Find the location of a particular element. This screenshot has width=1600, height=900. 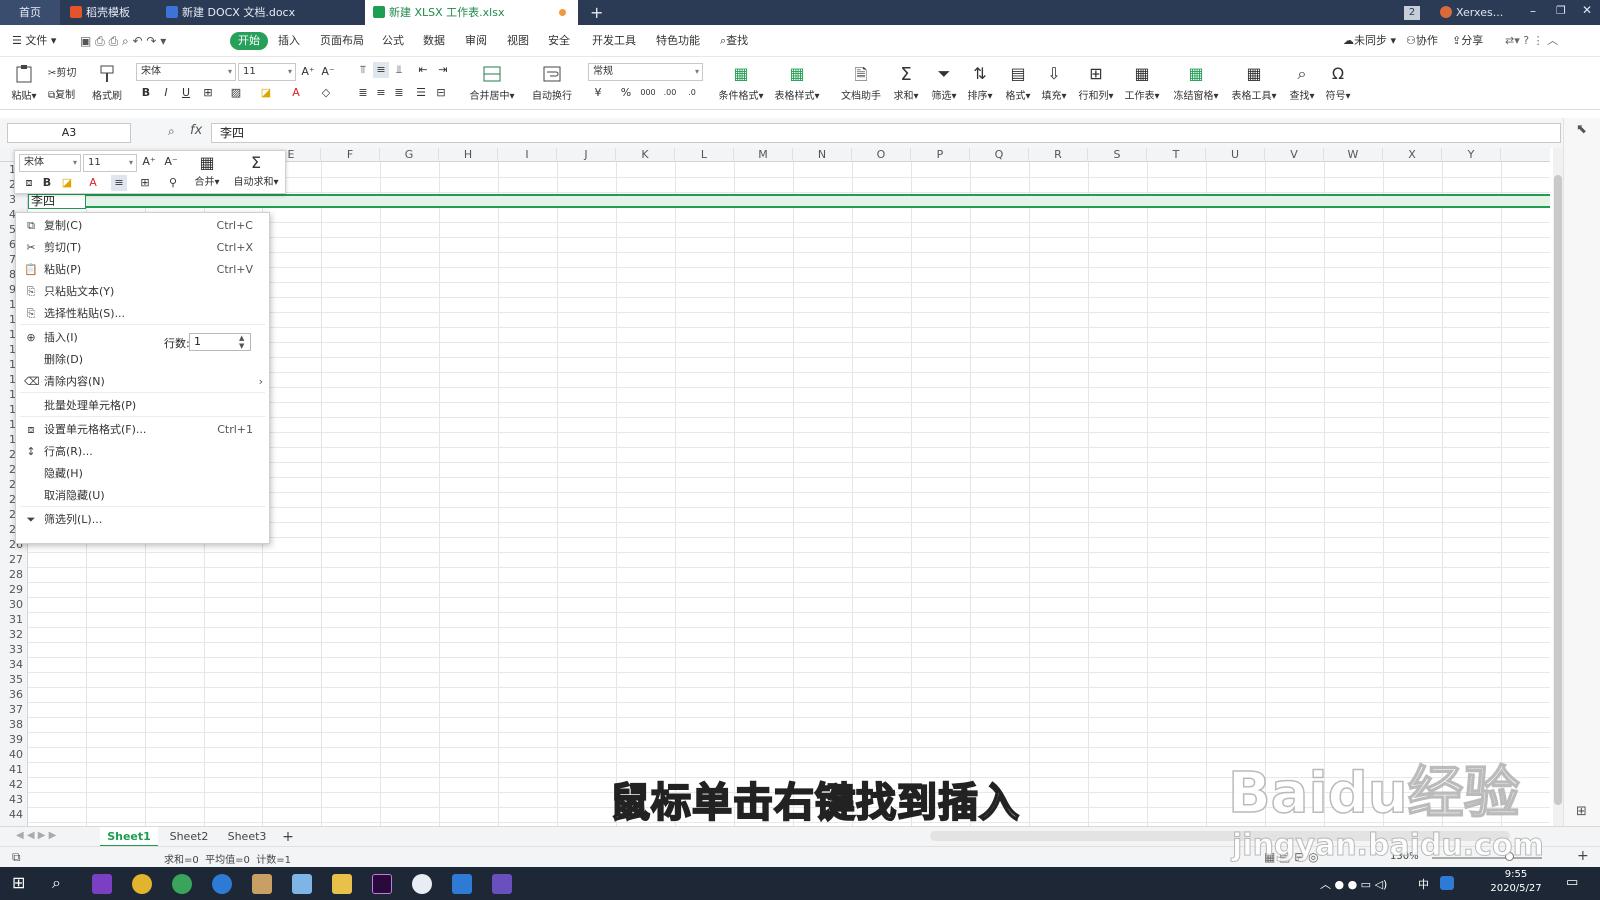

sum-button: Σ 求和▾ is located at coordinates (906, 83).